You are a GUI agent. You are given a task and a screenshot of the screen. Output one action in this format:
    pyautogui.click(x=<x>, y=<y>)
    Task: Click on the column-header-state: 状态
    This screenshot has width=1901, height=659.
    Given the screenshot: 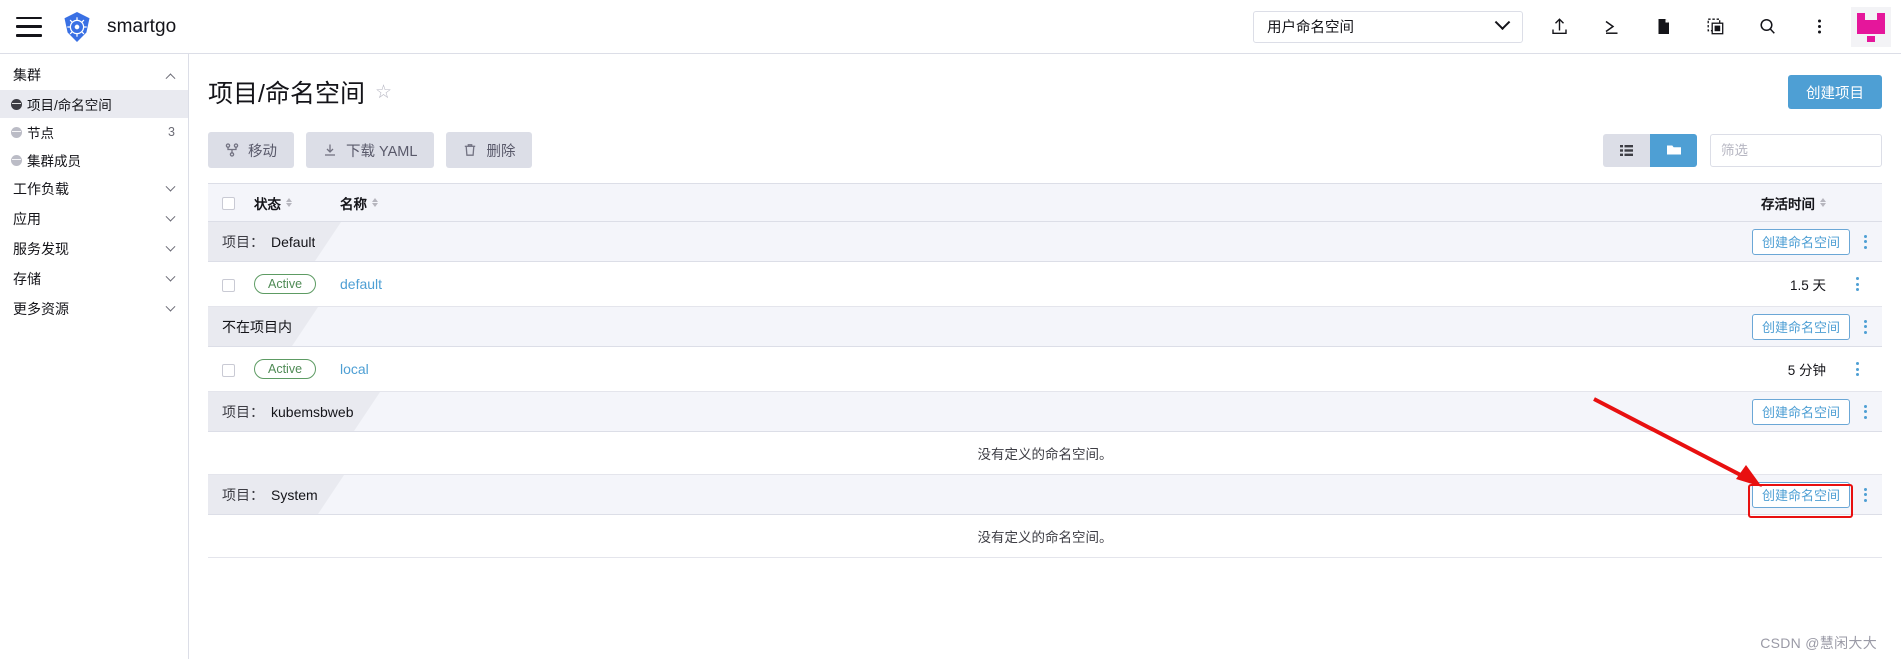 What is the action you would take?
    pyautogui.click(x=289, y=202)
    